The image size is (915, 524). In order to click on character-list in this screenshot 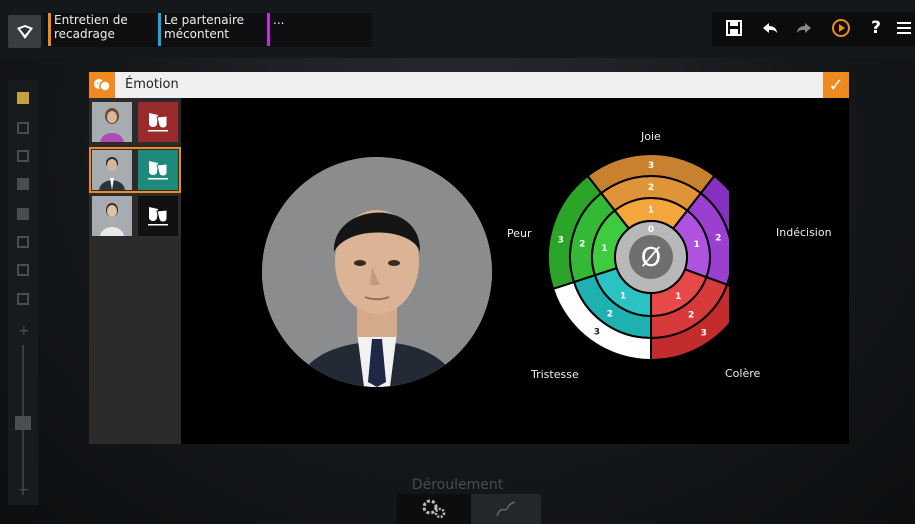, I will do `click(135, 271)`.